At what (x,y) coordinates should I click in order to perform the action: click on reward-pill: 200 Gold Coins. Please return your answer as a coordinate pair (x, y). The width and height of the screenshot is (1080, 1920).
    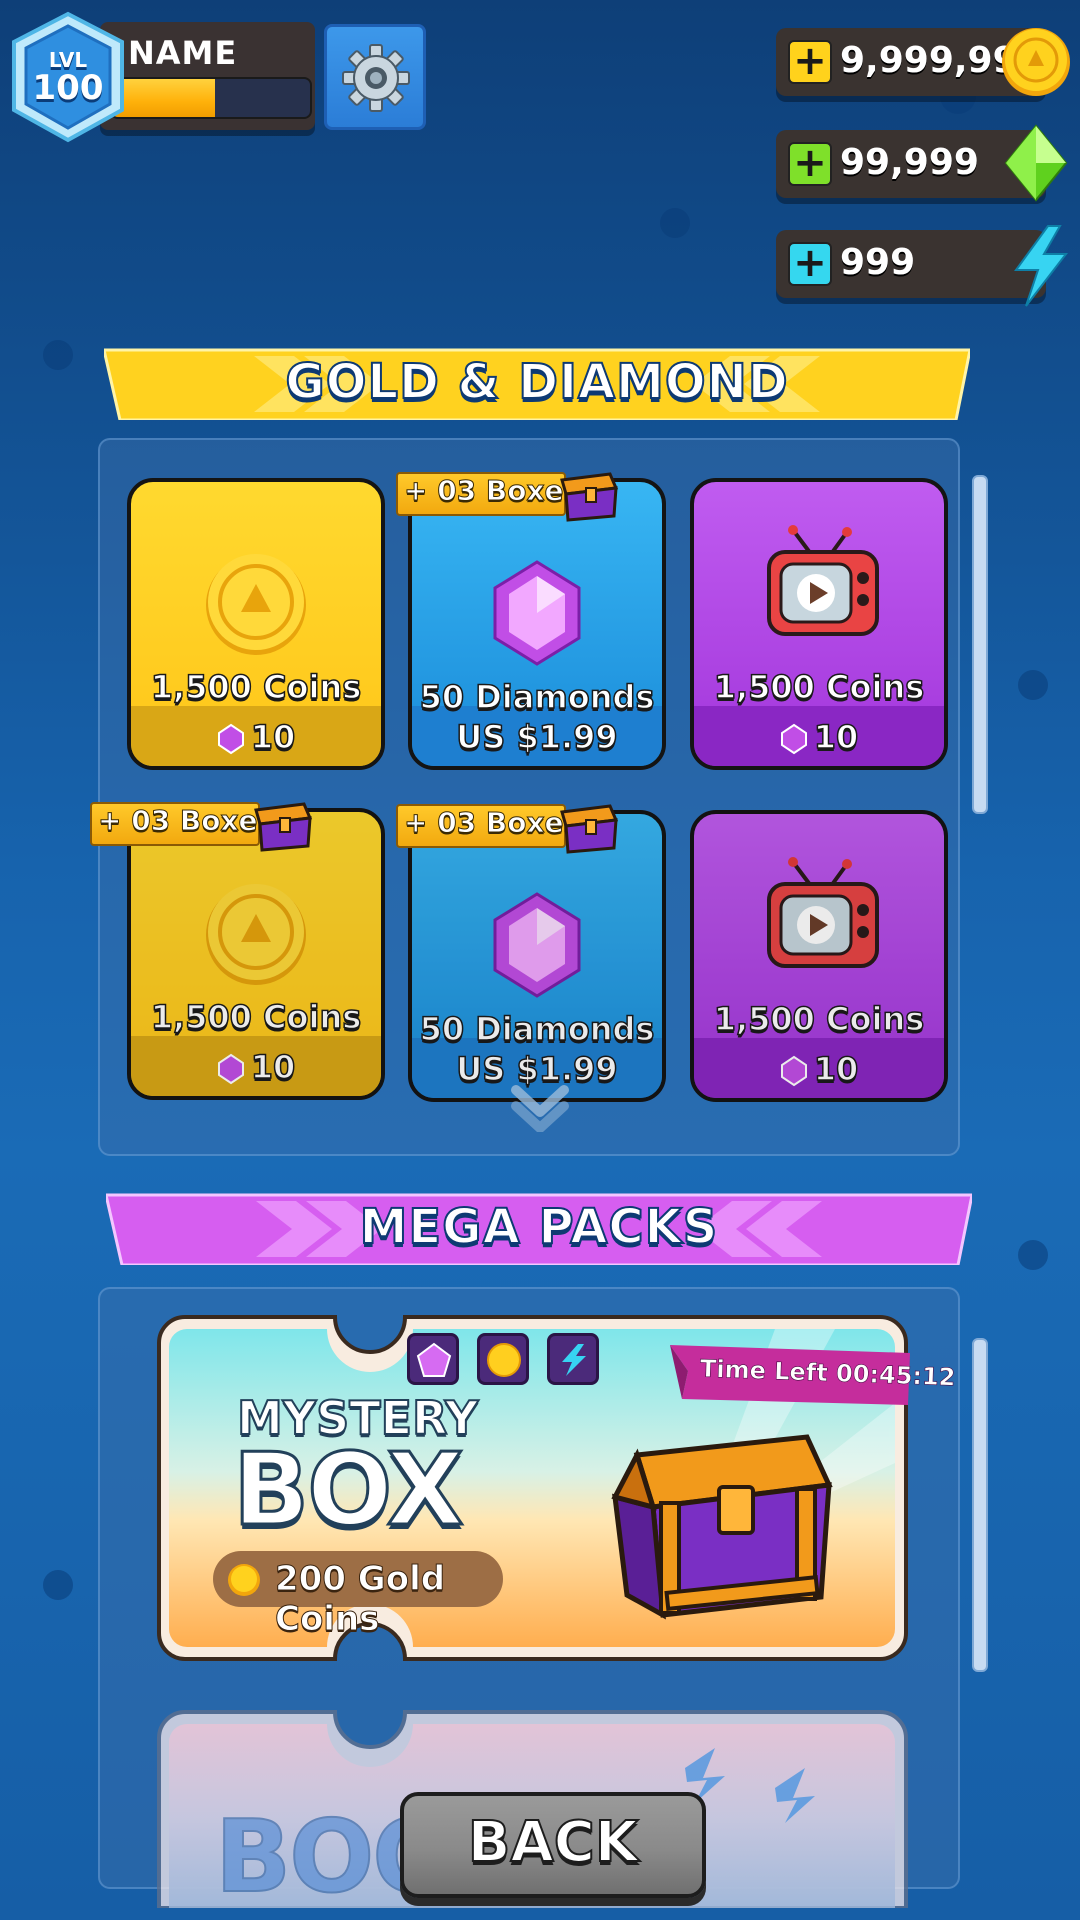
    Looking at the image, I should click on (358, 1595).